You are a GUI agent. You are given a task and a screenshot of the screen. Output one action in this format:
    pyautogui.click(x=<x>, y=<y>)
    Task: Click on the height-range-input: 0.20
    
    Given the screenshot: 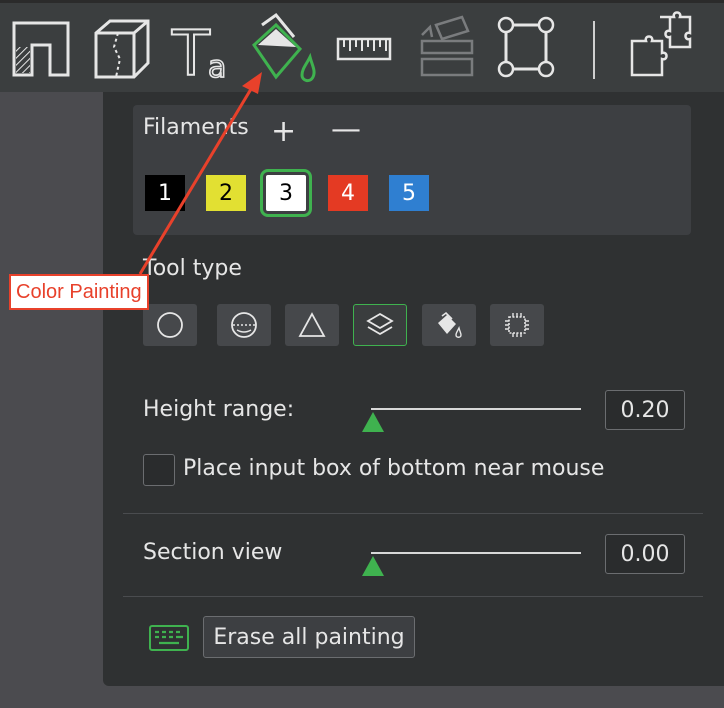 What is the action you would take?
    pyautogui.click(x=645, y=410)
    